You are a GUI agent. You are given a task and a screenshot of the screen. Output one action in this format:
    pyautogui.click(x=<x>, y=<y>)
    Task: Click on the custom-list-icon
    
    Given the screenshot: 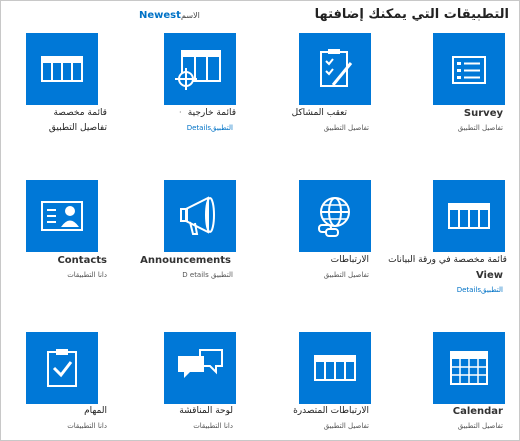 What is the action you would take?
    pyautogui.click(x=62, y=69)
    